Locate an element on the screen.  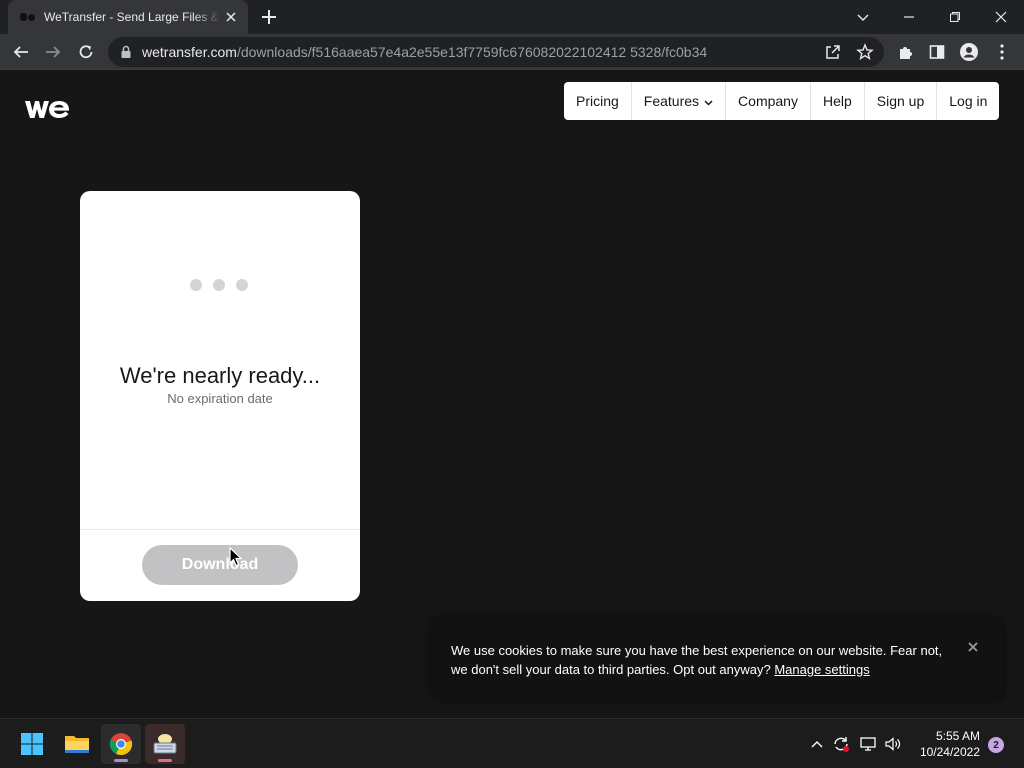
nav-login: Log in is located at coordinates (967, 101).